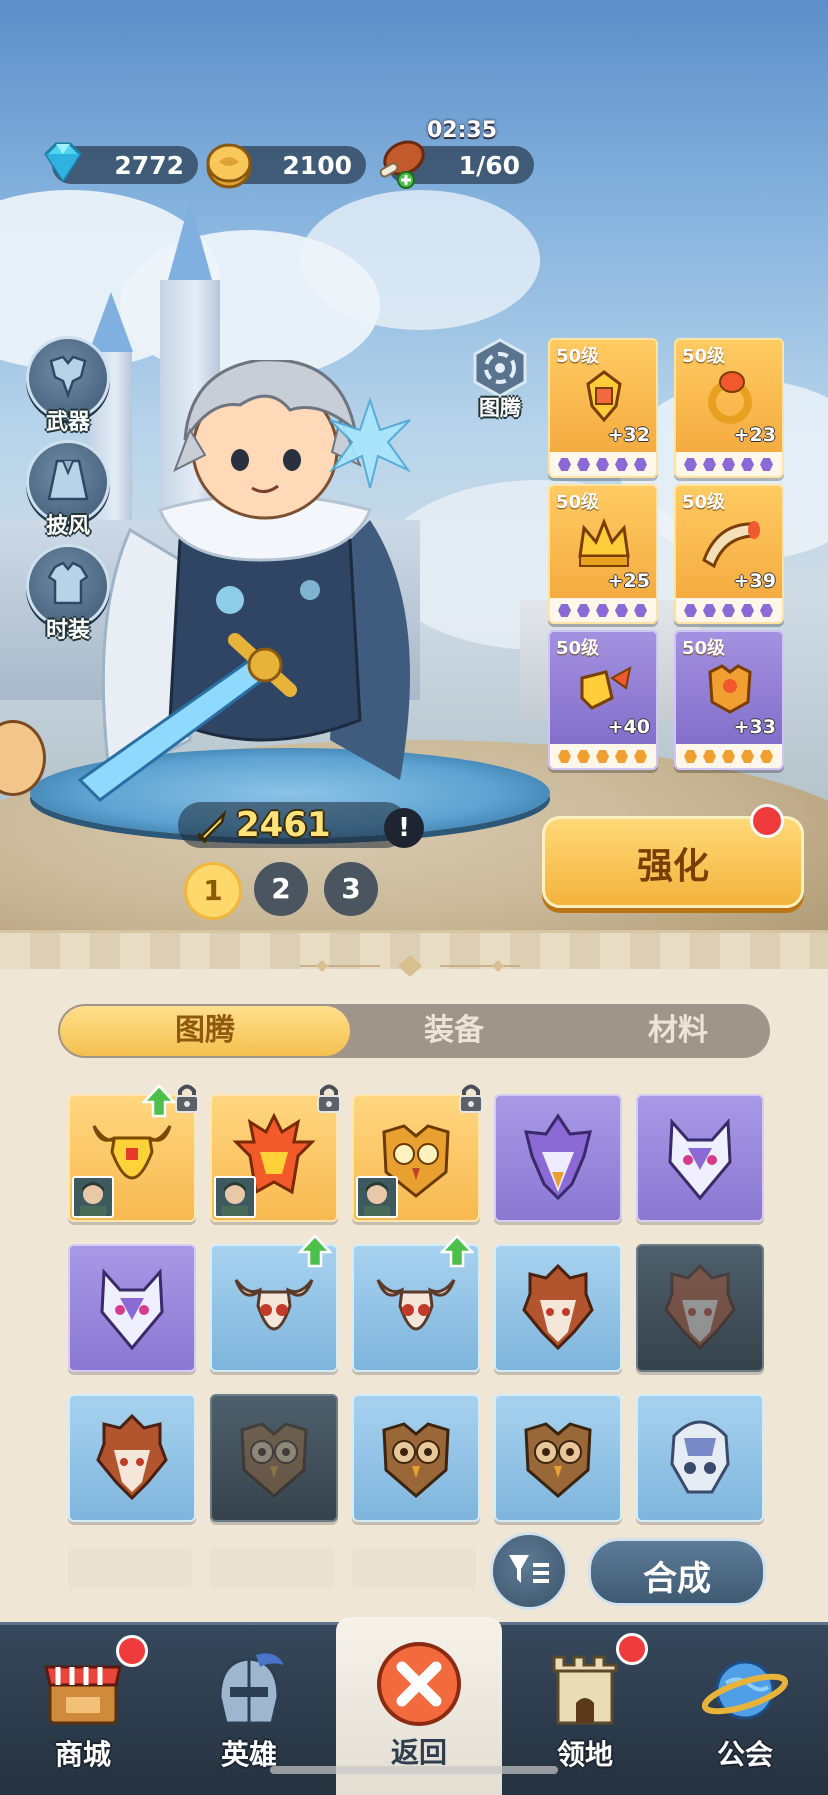 This screenshot has width=828, height=1795. Describe the element at coordinates (585, 1690) in the screenshot. I see `castle-icon` at that location.